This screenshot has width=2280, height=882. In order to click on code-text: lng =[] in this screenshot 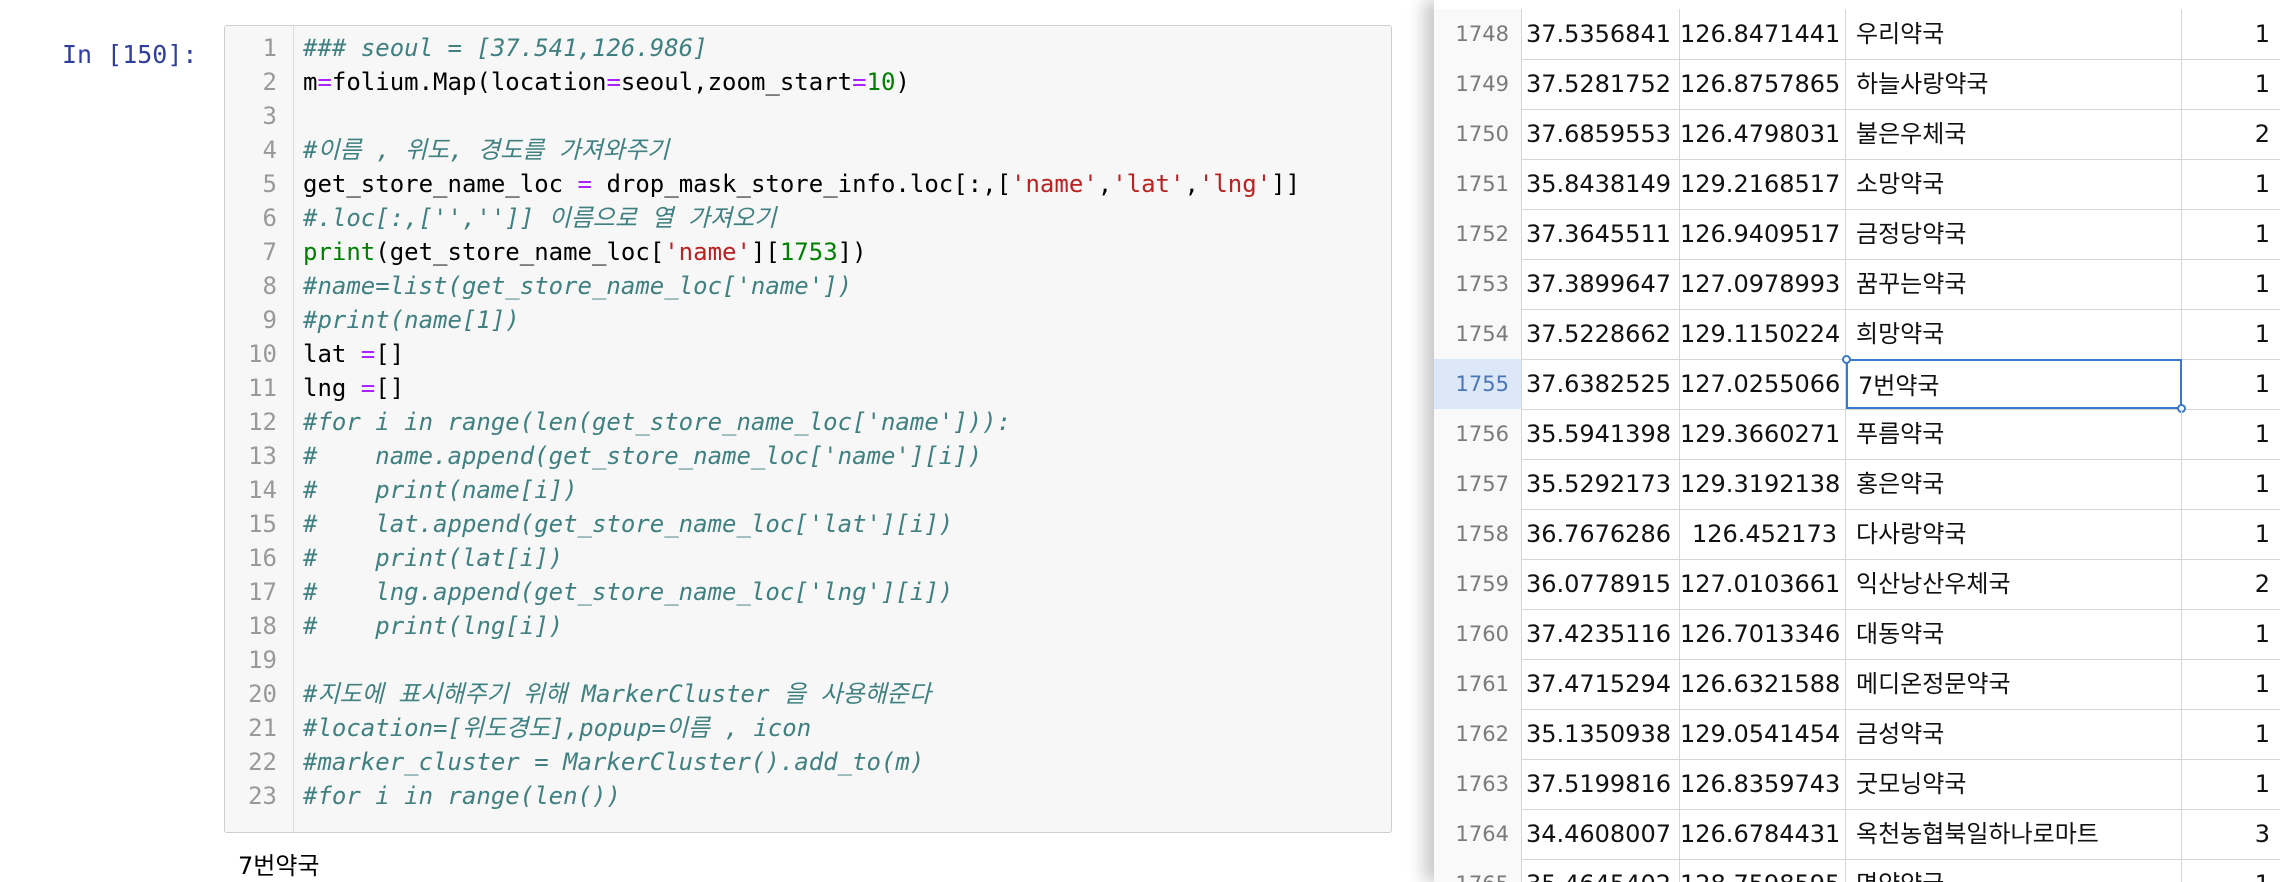, I will do `click(353, 388)`.